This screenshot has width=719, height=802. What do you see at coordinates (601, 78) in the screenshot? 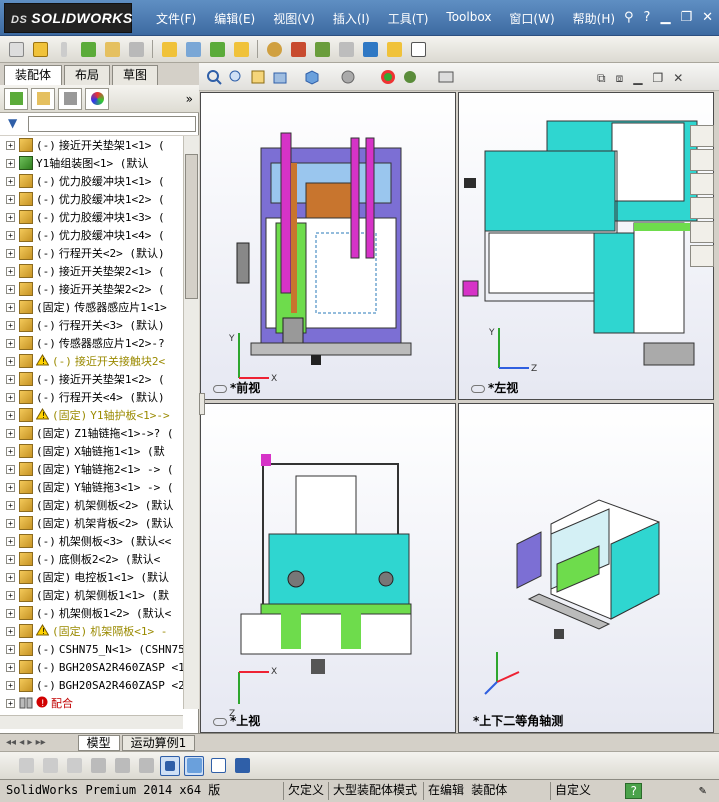
I see `link-views-icon: ⧉` at bounding box center [601, 78].